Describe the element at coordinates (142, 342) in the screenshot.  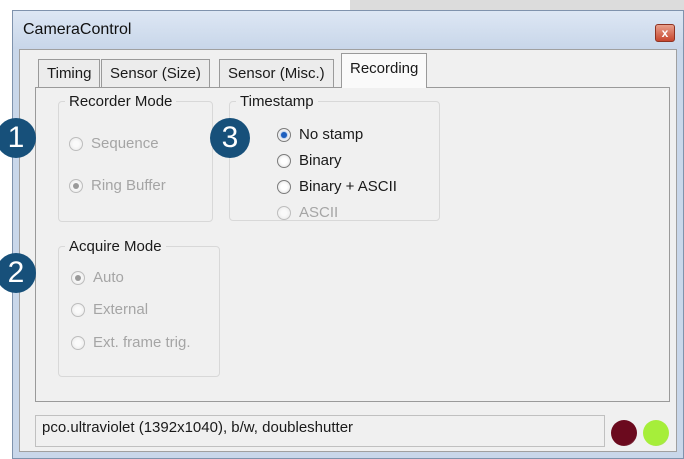
I see `radio-label: Ext. frame trig.` at that location.